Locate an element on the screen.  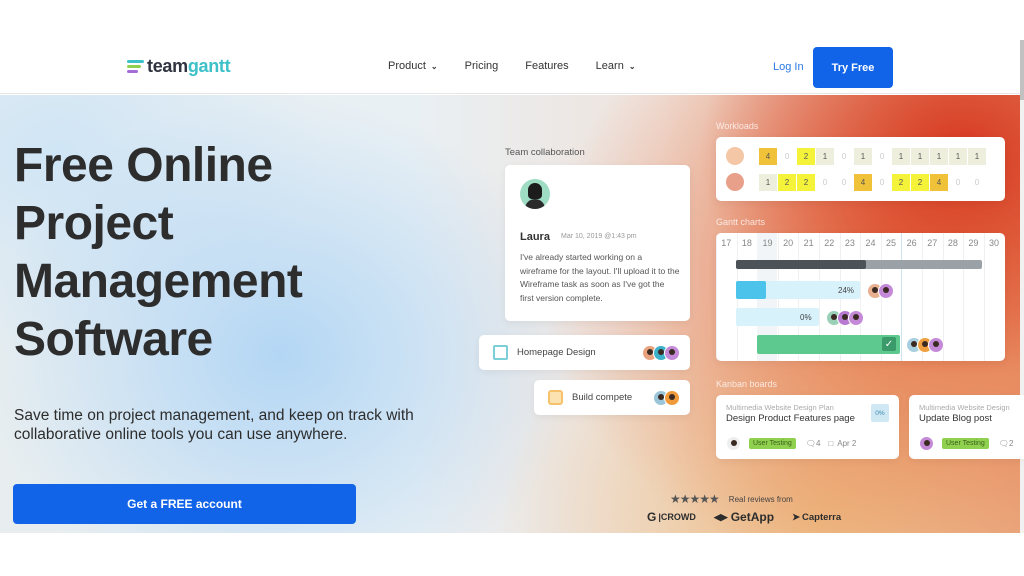
logo-text: teamgantt is located at coordinates (189, 66).